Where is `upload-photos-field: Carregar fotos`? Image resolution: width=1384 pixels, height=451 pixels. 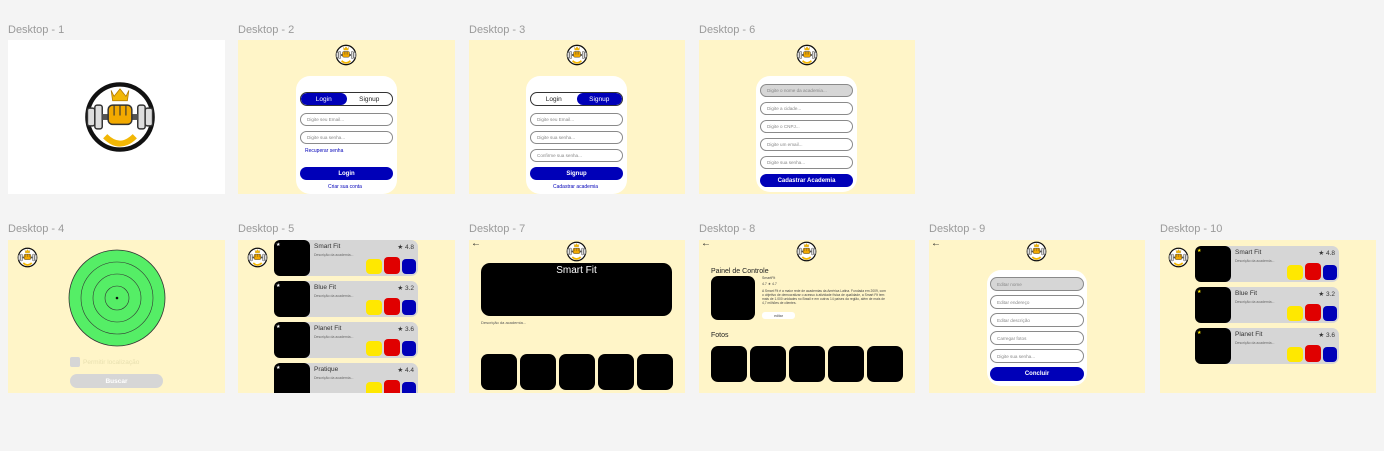 upload-photos-field: Carregar fotos is located at coordinates (1037, 338).